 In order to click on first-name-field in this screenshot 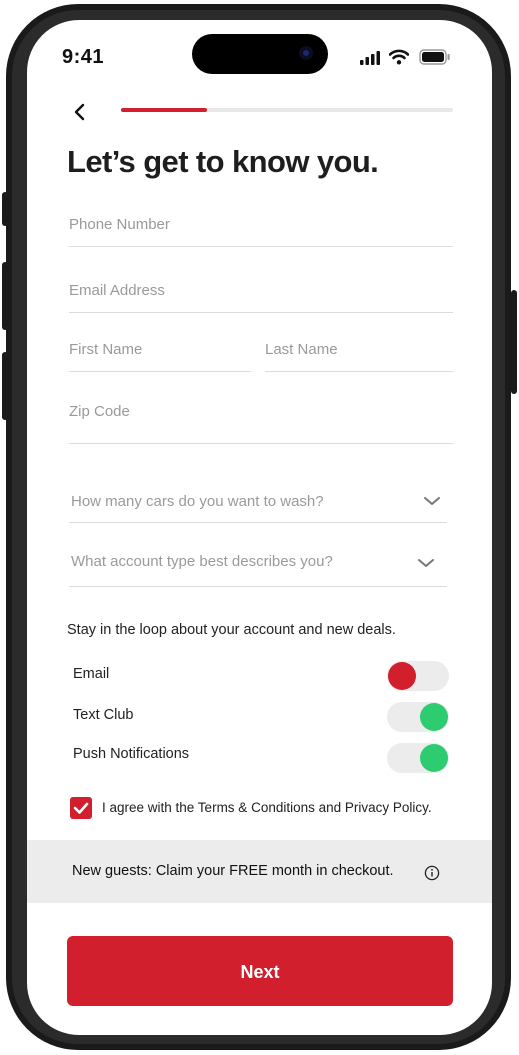, I will do `click(160, 356)`.